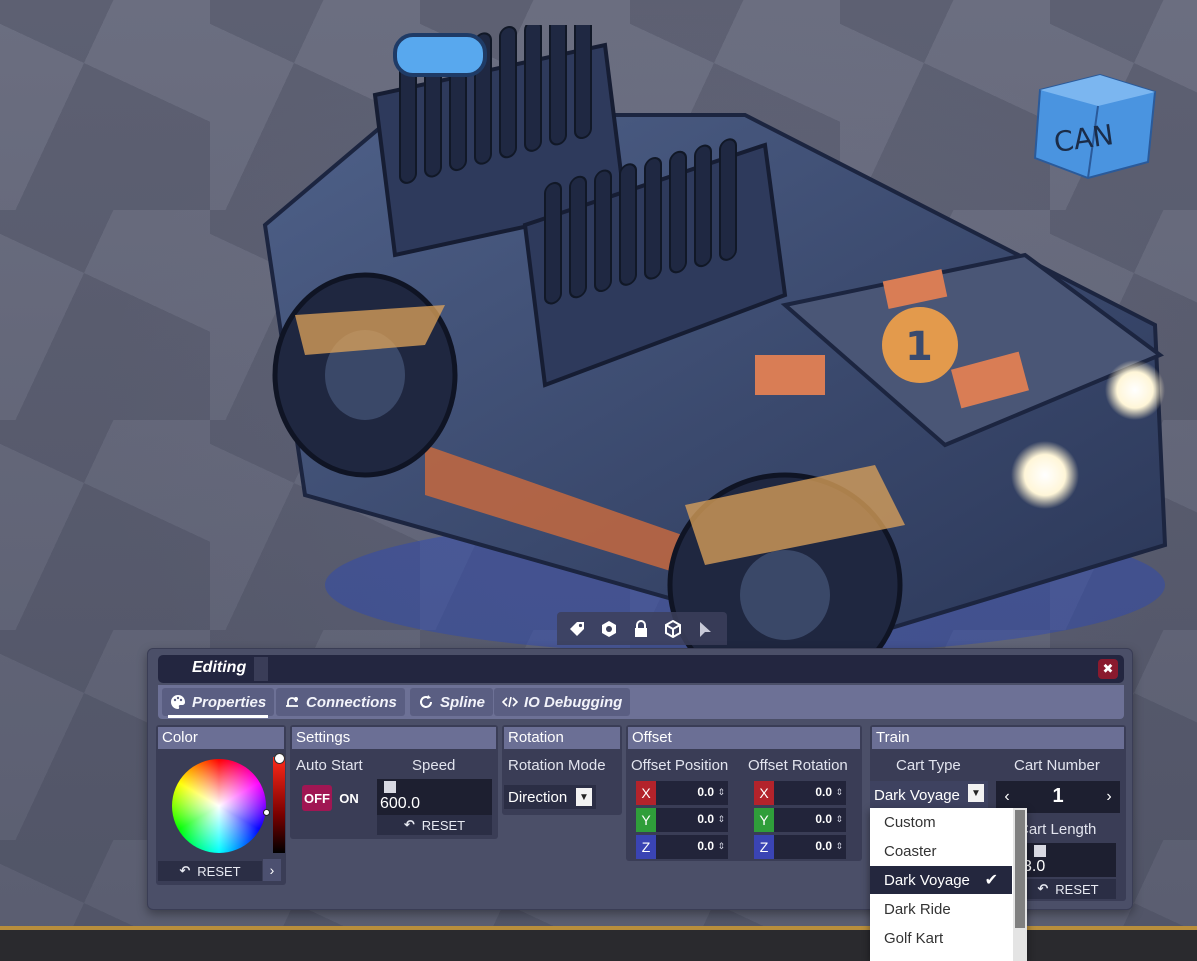 The width and height of the screenshot is (1197, 961). Describe the element at coordinates (279, 758) in the screenshot. I see `brightness-slider-knob` at that location.